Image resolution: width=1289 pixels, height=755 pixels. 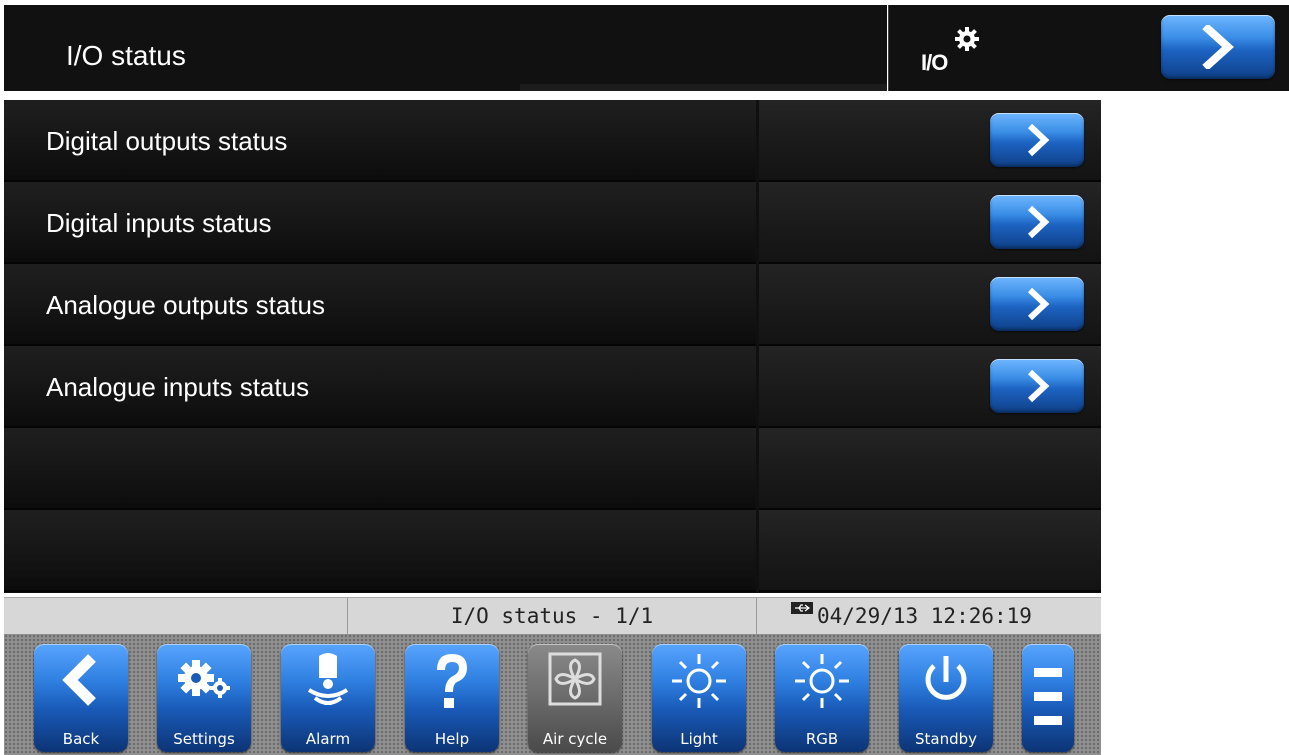 What do you see at coordinates (552, 223) in the screenshot?
I see `list-item-digital-inputs: Digital inputs status` at bounding box center [552, 223].